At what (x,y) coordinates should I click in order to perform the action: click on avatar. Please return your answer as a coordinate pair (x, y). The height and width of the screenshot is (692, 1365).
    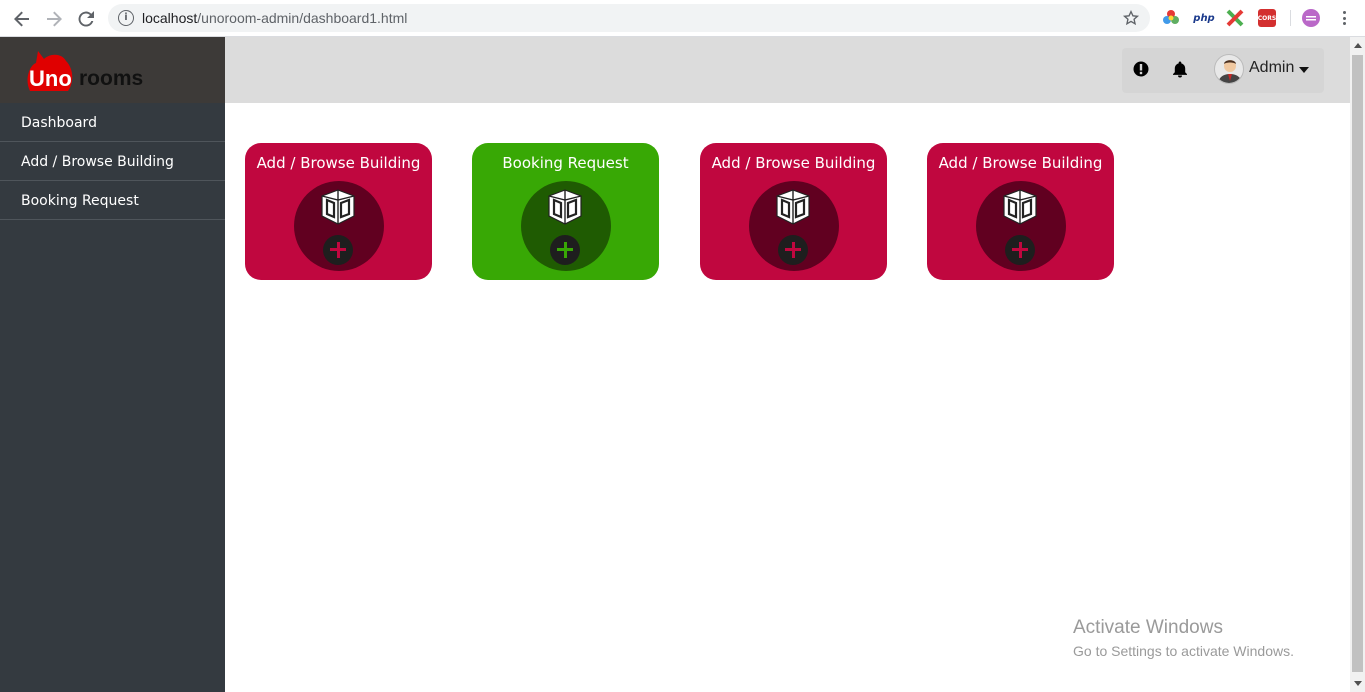
    Looking at the image, I should click on (1229, 69).